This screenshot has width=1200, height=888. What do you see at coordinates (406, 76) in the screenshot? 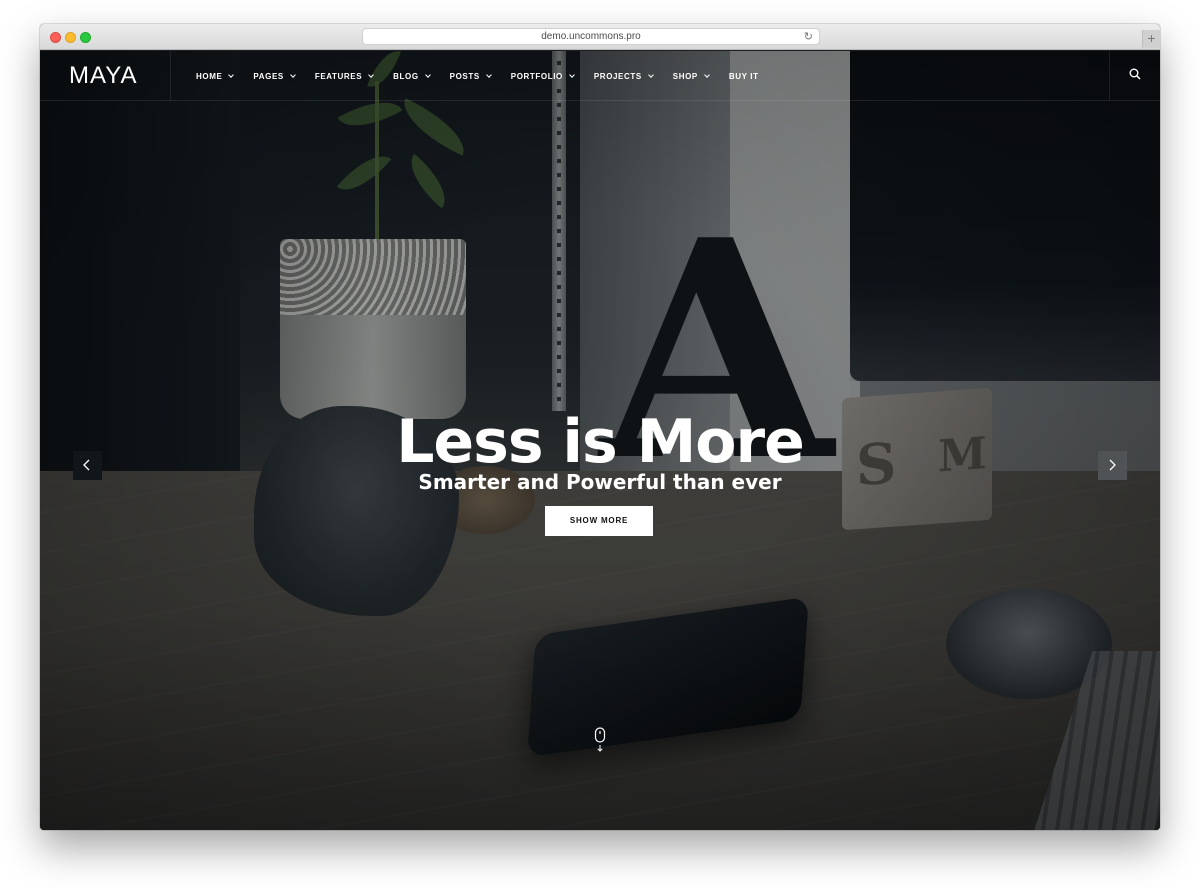
I see `nav-item-label: BLOG` at bounding box center [406, 76].